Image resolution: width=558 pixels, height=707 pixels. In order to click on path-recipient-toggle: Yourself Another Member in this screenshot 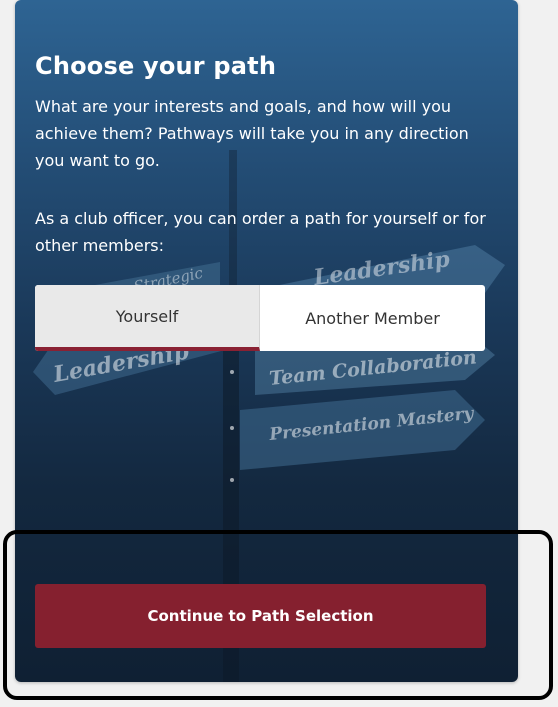, I will do `click(260, 318)`.